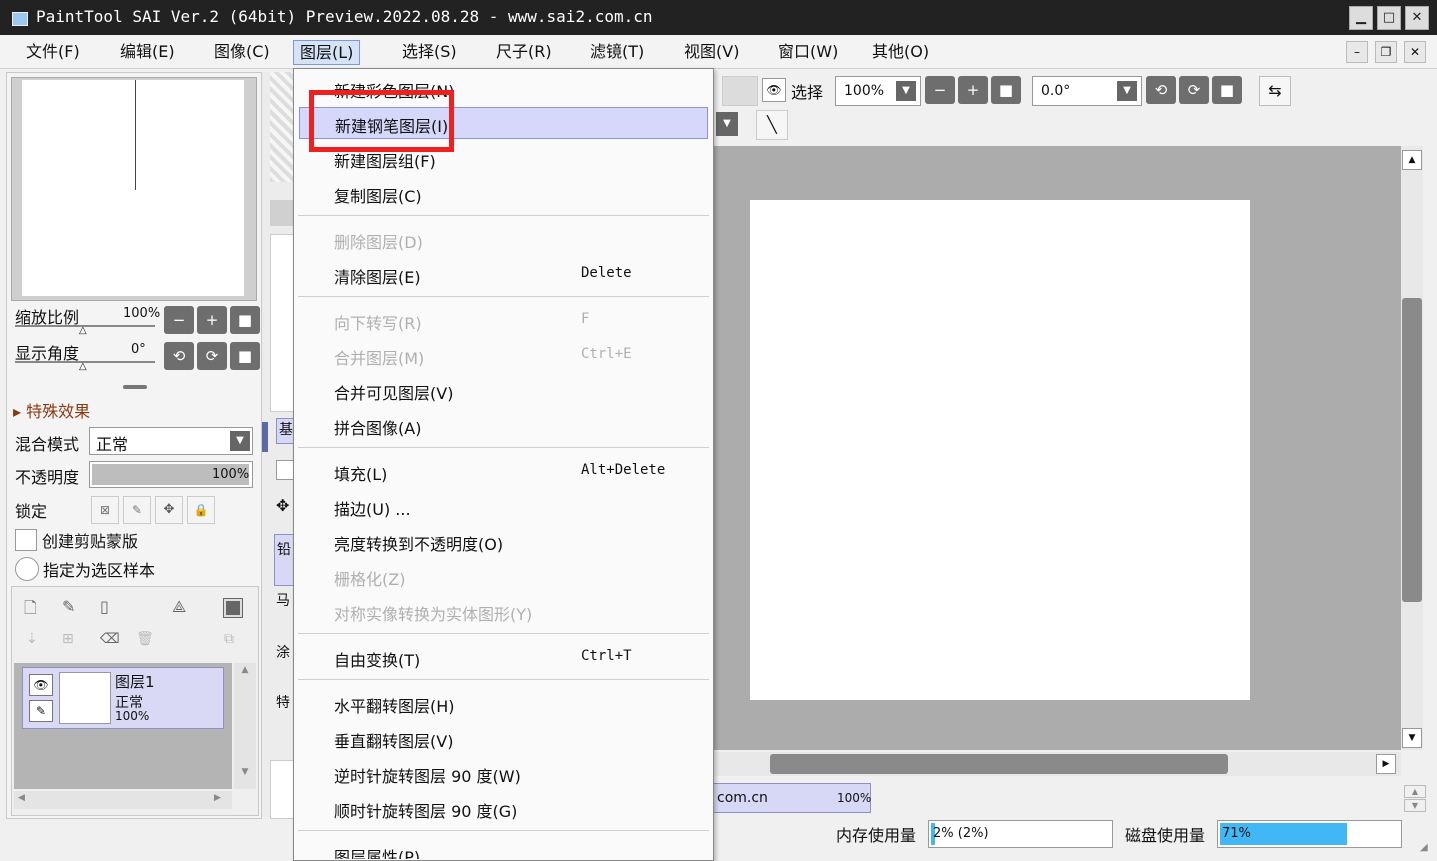  What do you see at coordinates (171, 441) in the screenshot?
I see `blend-mode-dropdown: 正常 ▼` at bounding box center [171, 441].